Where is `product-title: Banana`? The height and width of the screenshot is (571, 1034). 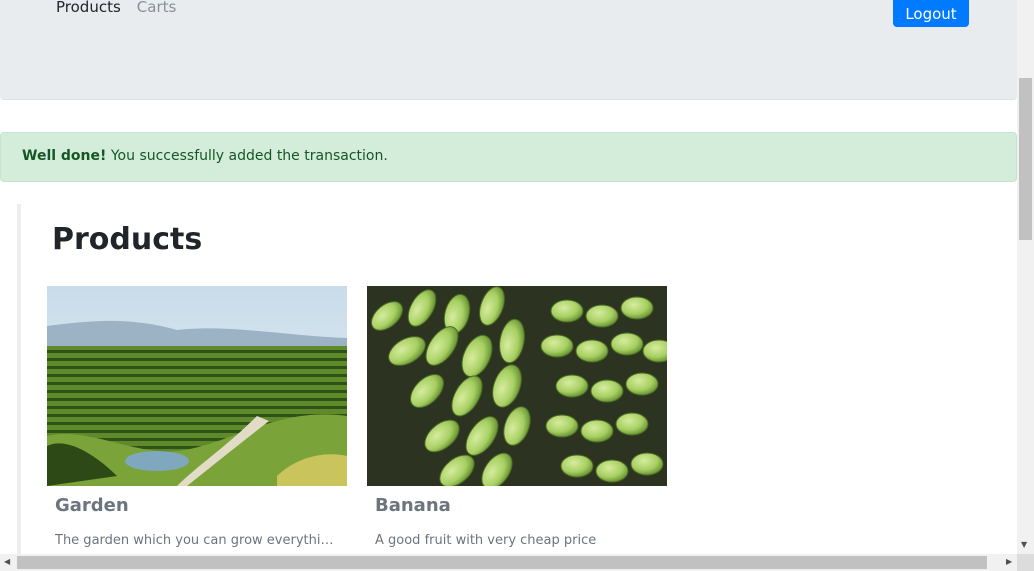
product-title: Banana is located at coordinates (413, 505).